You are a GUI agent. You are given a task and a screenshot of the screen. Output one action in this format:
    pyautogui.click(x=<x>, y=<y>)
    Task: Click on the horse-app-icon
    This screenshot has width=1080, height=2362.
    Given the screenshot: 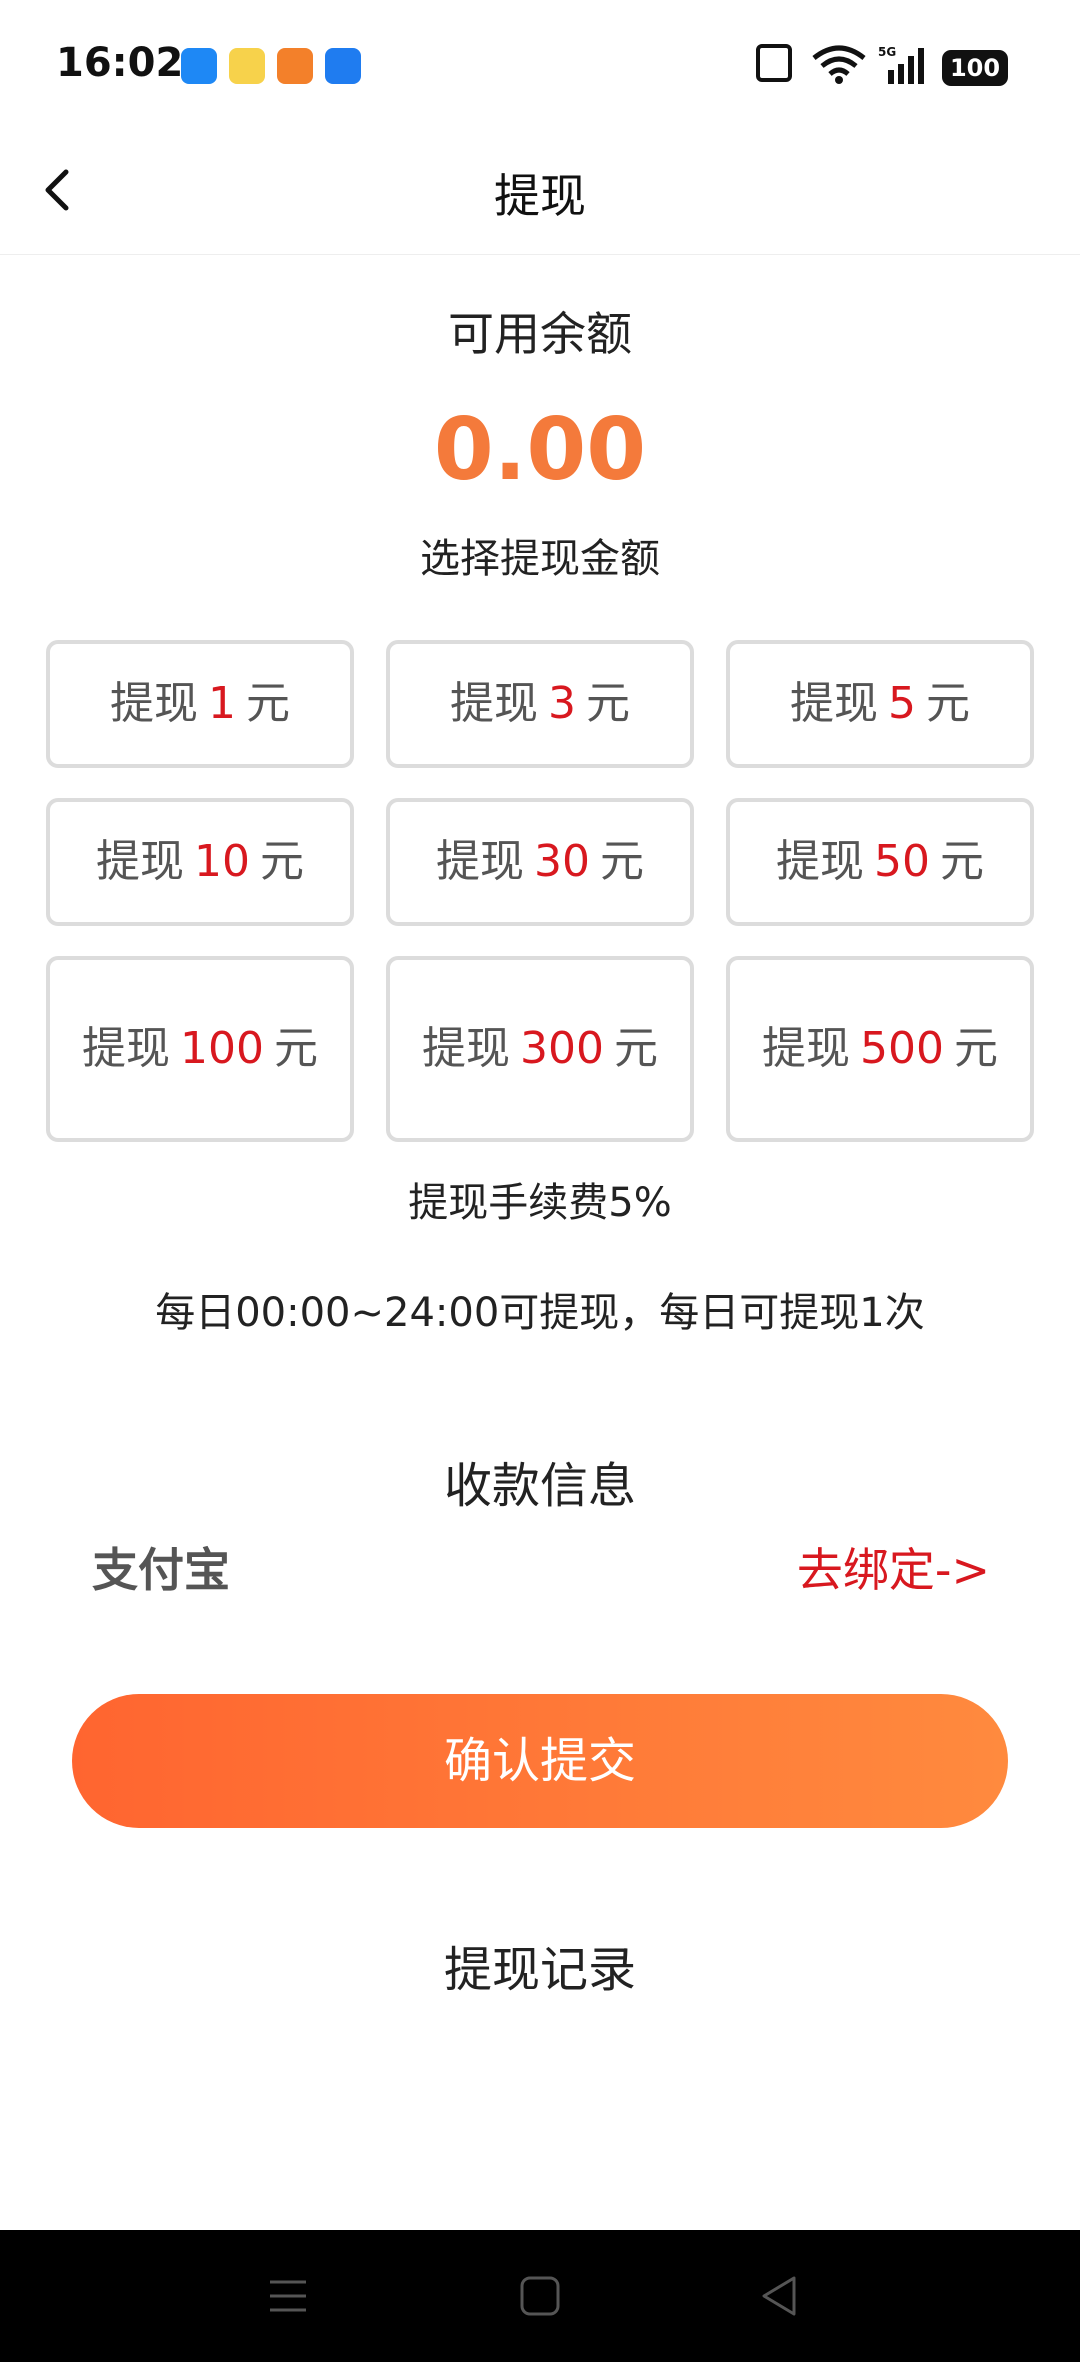 What is the action you would take?
    pyautogui.click(x=295, y=66)
    